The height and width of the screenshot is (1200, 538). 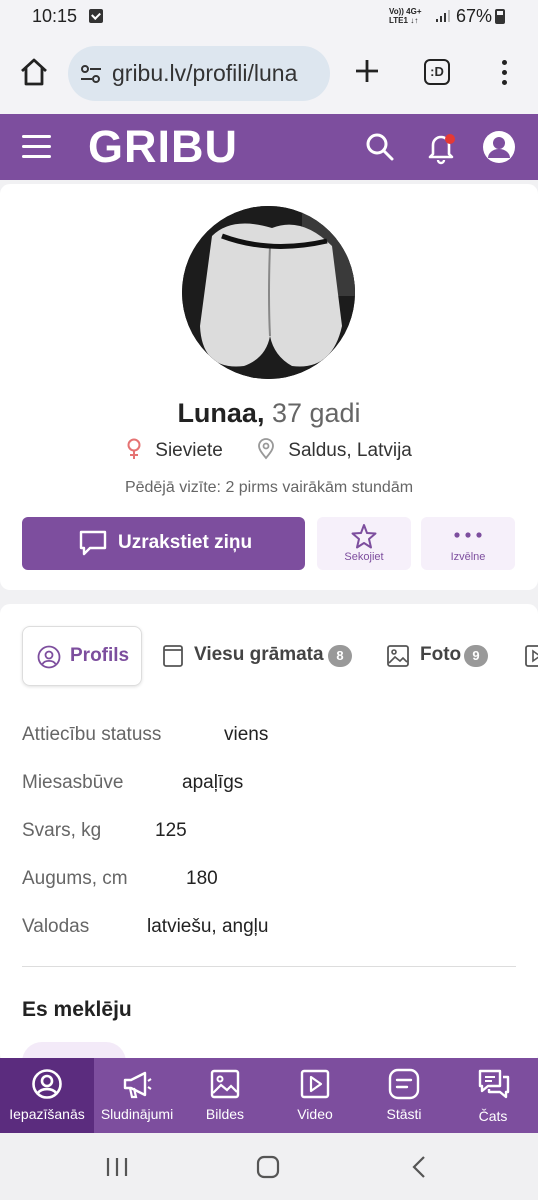 I want to click on tab-guestbook-label: Viesu grāmata, so click(x=259, y=654).